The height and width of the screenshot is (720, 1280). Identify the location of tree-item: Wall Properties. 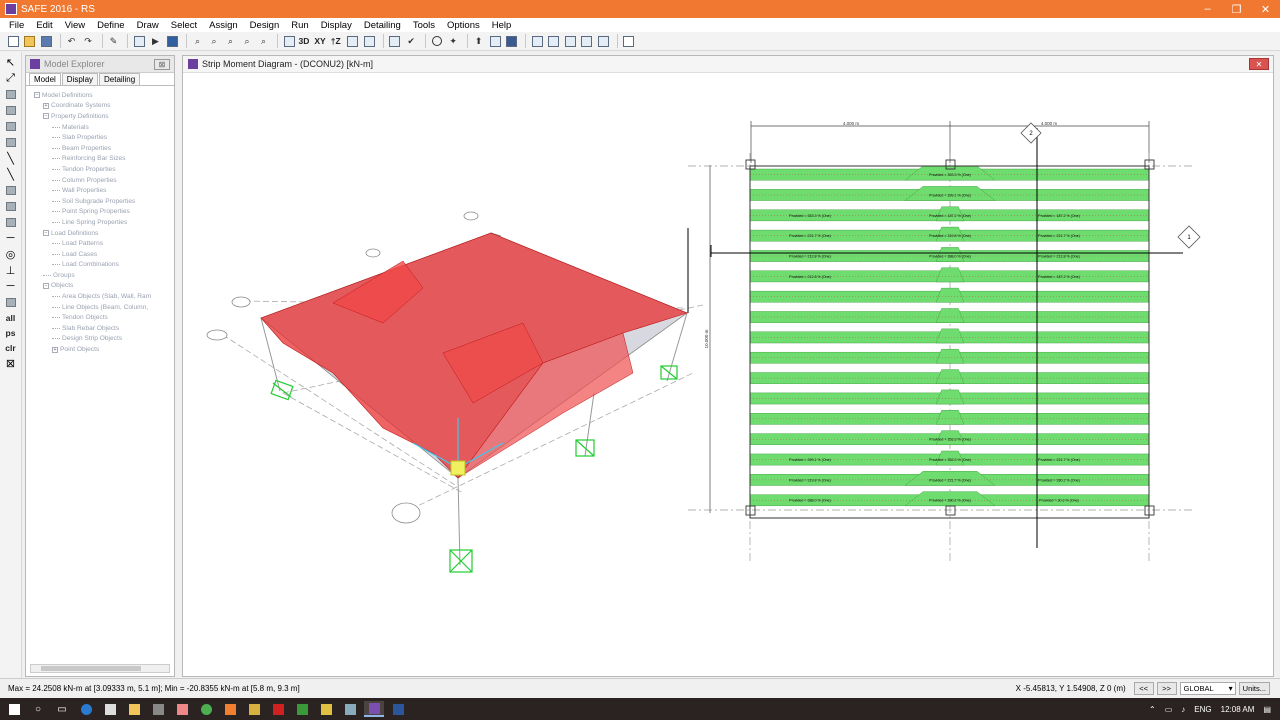
(104, 190).